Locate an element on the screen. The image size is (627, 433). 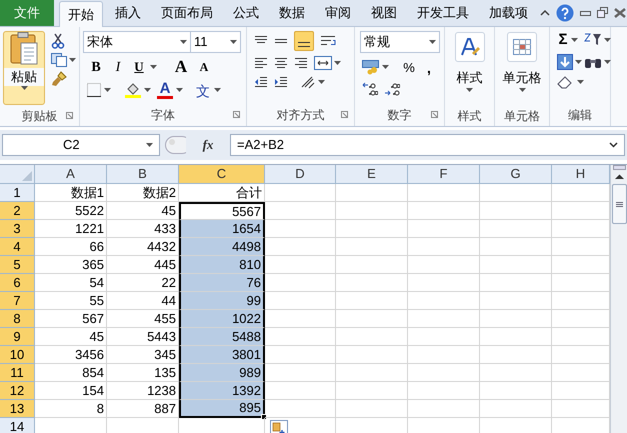
minimize-icon is located at coordinates (585, 12).